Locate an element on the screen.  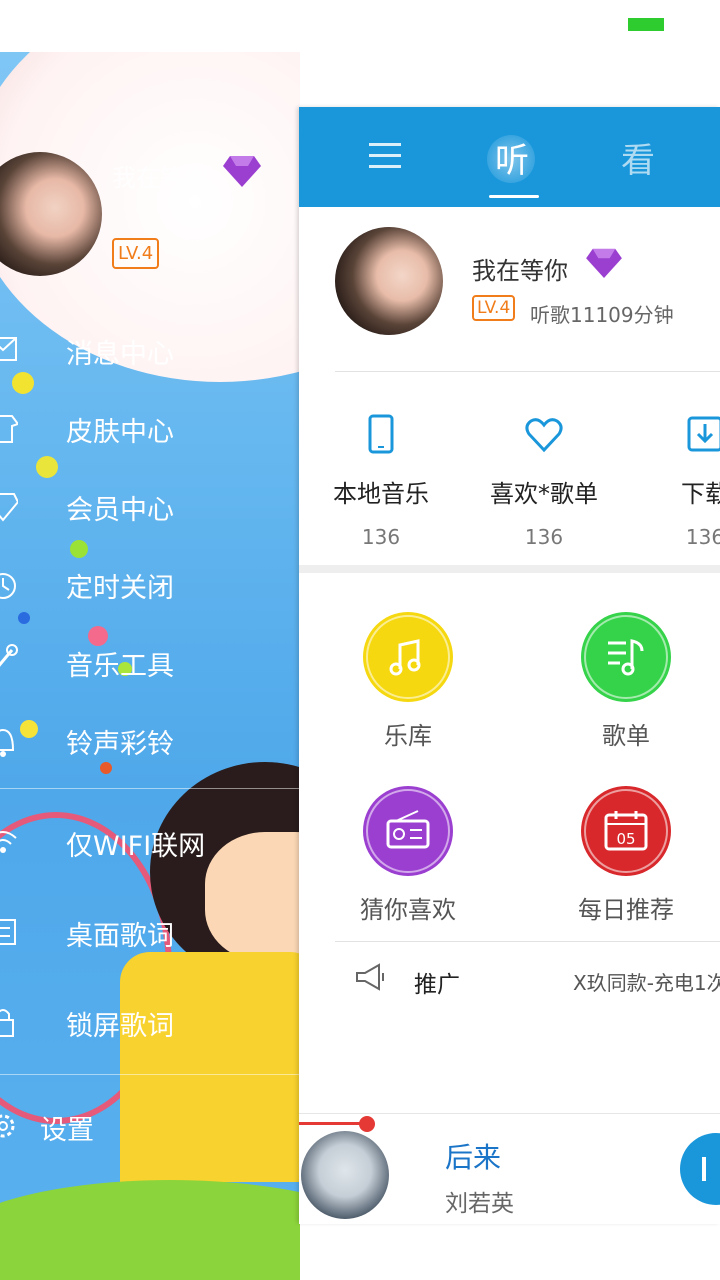
menu-item-wifi-only: 仅WIFI联网 is located at coordinates (150, 842).